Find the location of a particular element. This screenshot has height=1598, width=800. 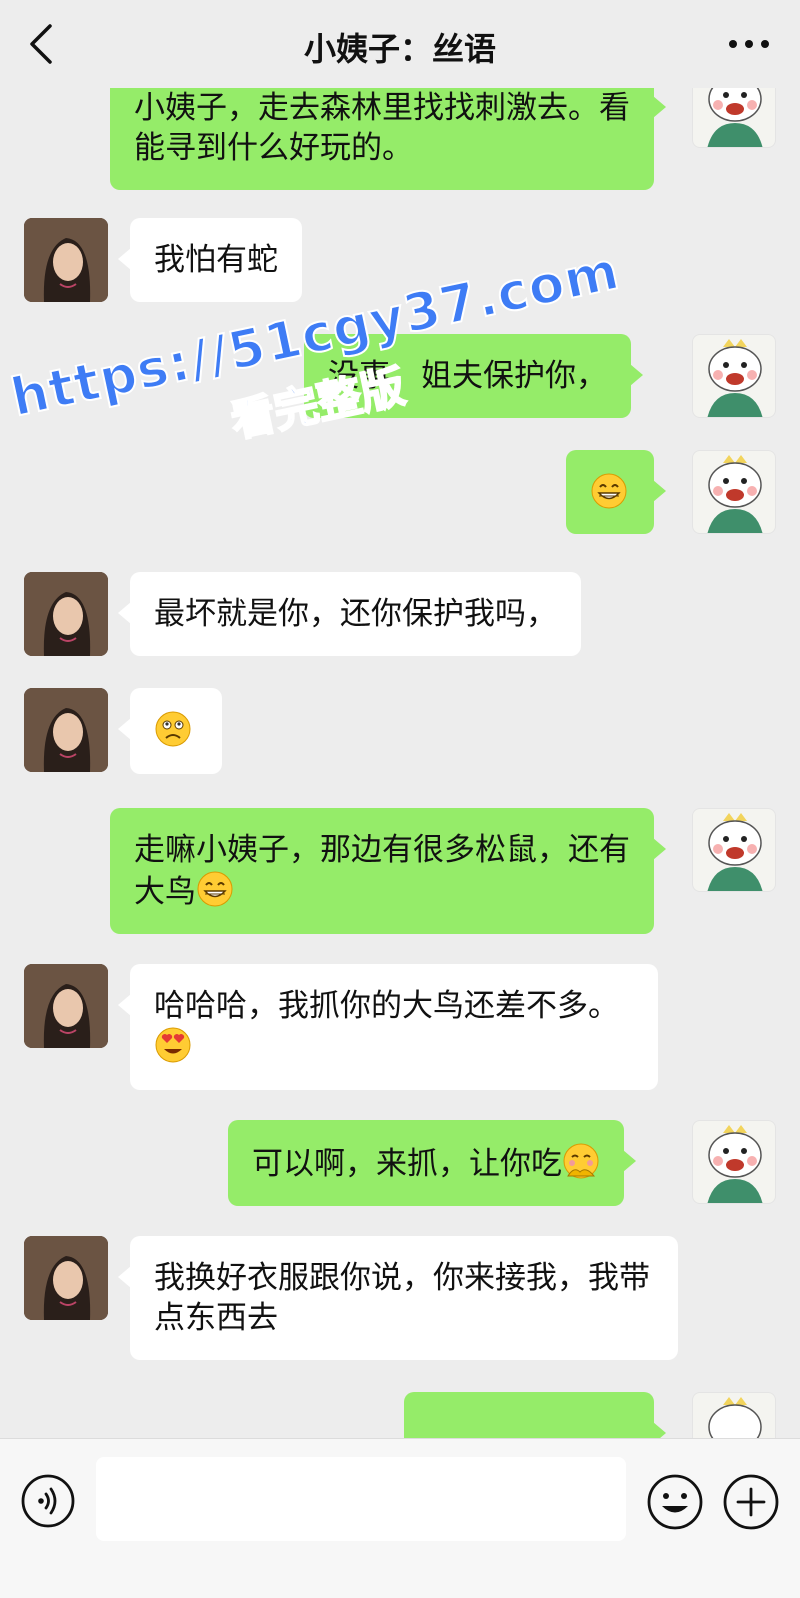

message-text: 哈哈哈，我抓你的大鸟还差不多。 is located at coordinates (386, 1006).